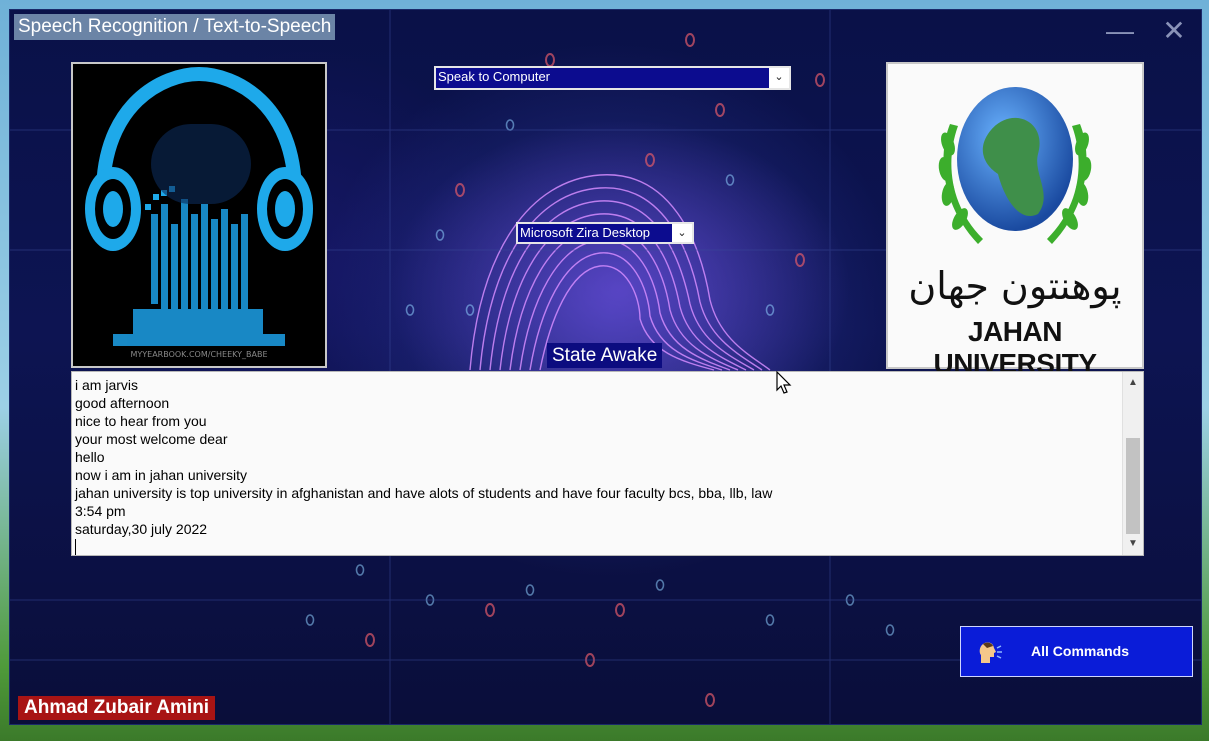 This screenshot has height=741, width=1209. I want to click on headphones-head-icon, so click(199, 206).